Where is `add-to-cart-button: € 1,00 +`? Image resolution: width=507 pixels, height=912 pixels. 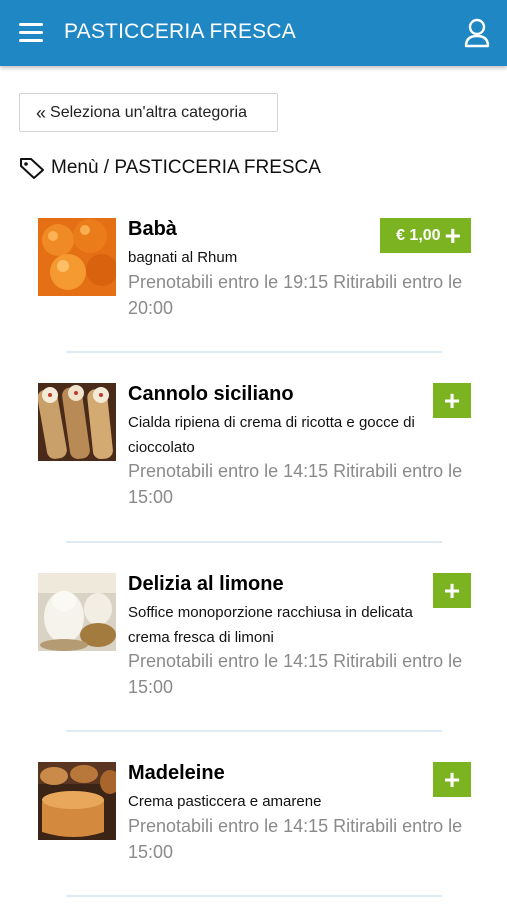
add-to-cart-button: € 1,00 + is located at coordinates (425, 235).